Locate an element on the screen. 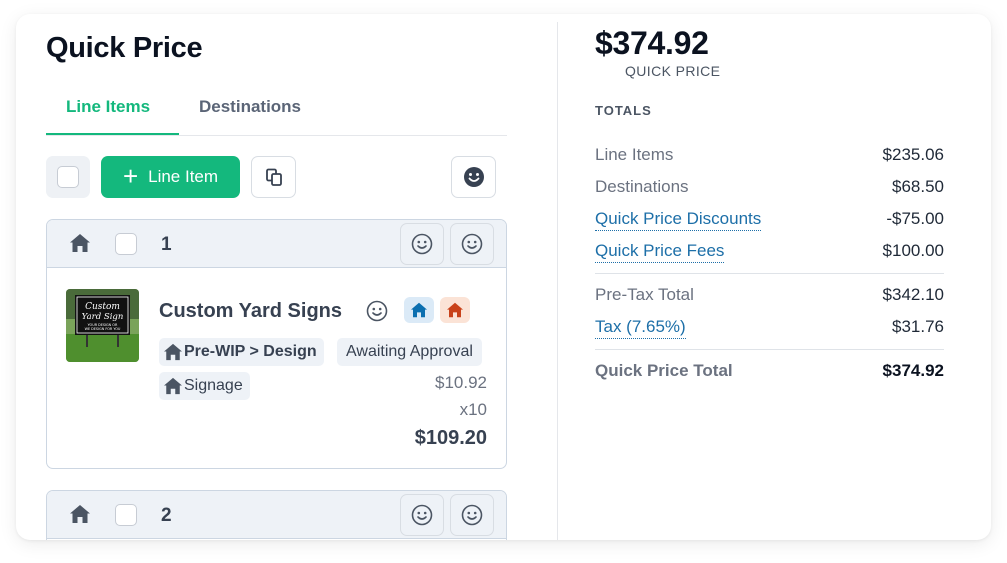 This screenshot has height=563, width=1007. copy-button is located at coordinates (273, 177).